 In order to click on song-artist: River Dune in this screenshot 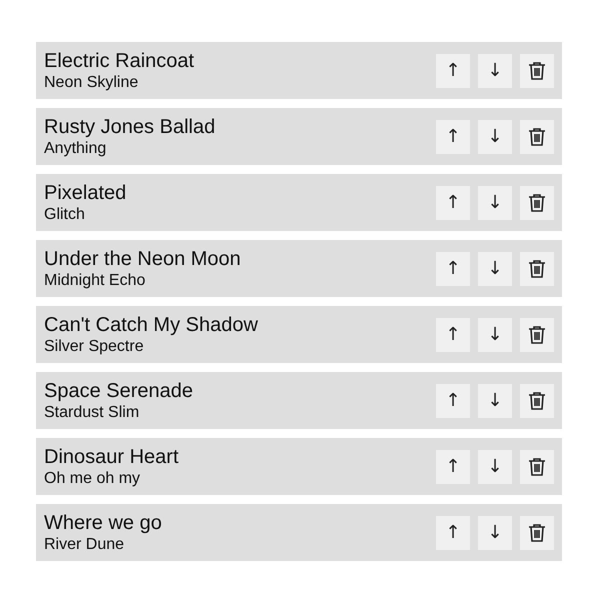, I will do `click(85, 544)`.